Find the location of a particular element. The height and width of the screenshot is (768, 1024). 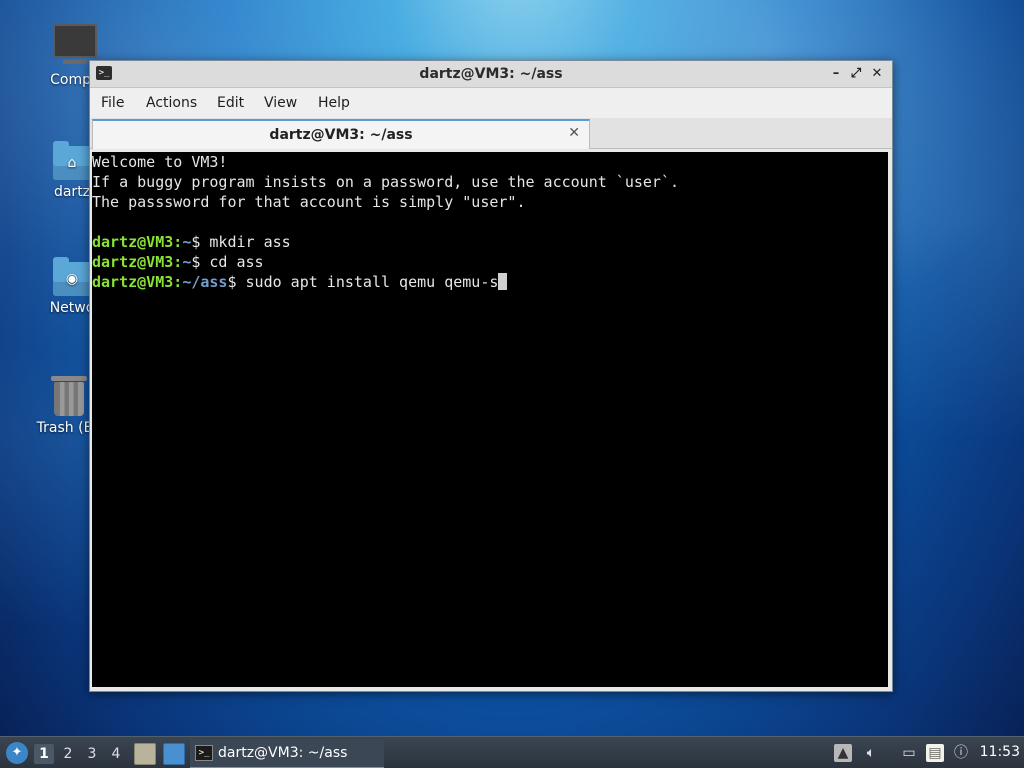

text-cursor is located at coordinates (503, 281).